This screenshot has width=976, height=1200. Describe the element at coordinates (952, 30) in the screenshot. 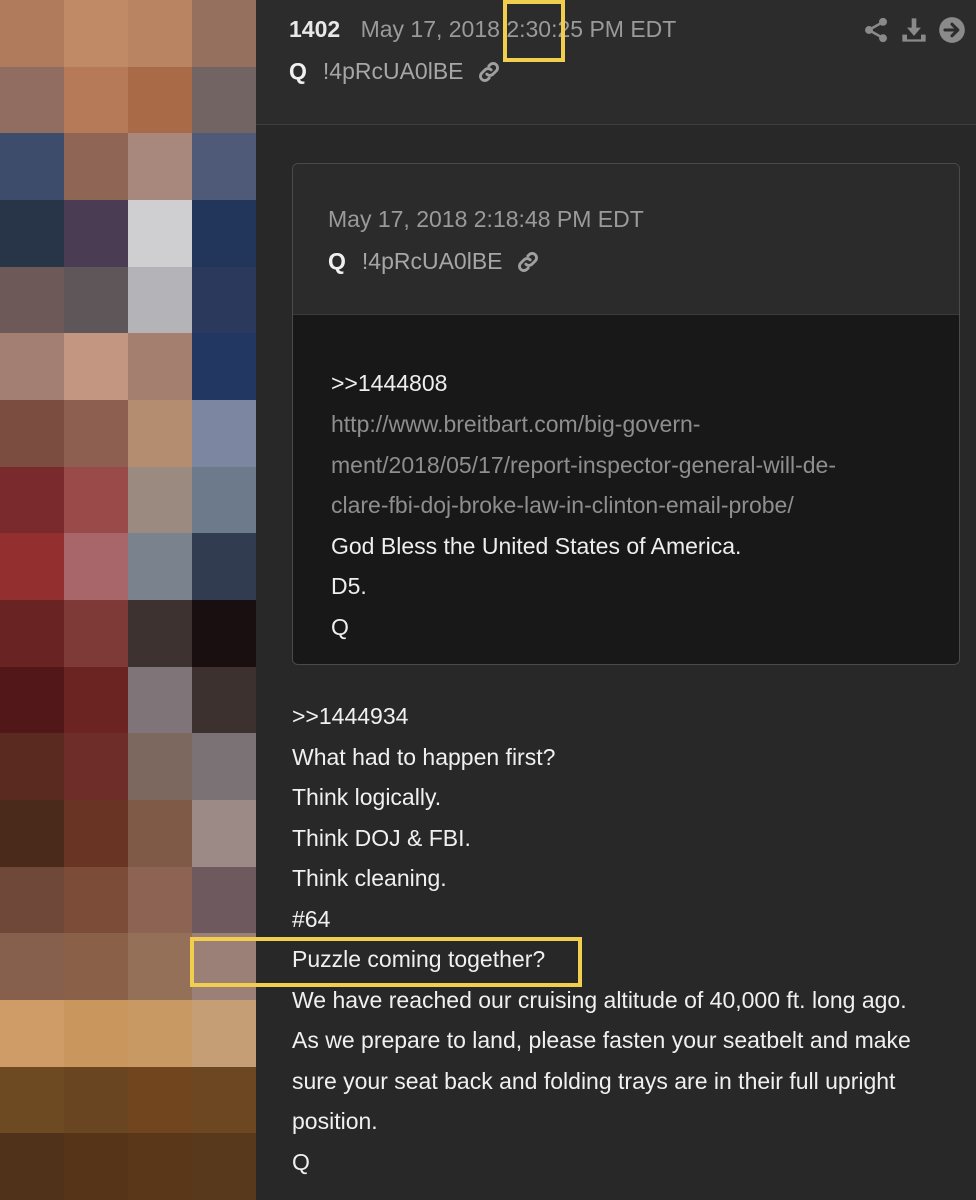

I see `arrow-circle-icon` at that location.